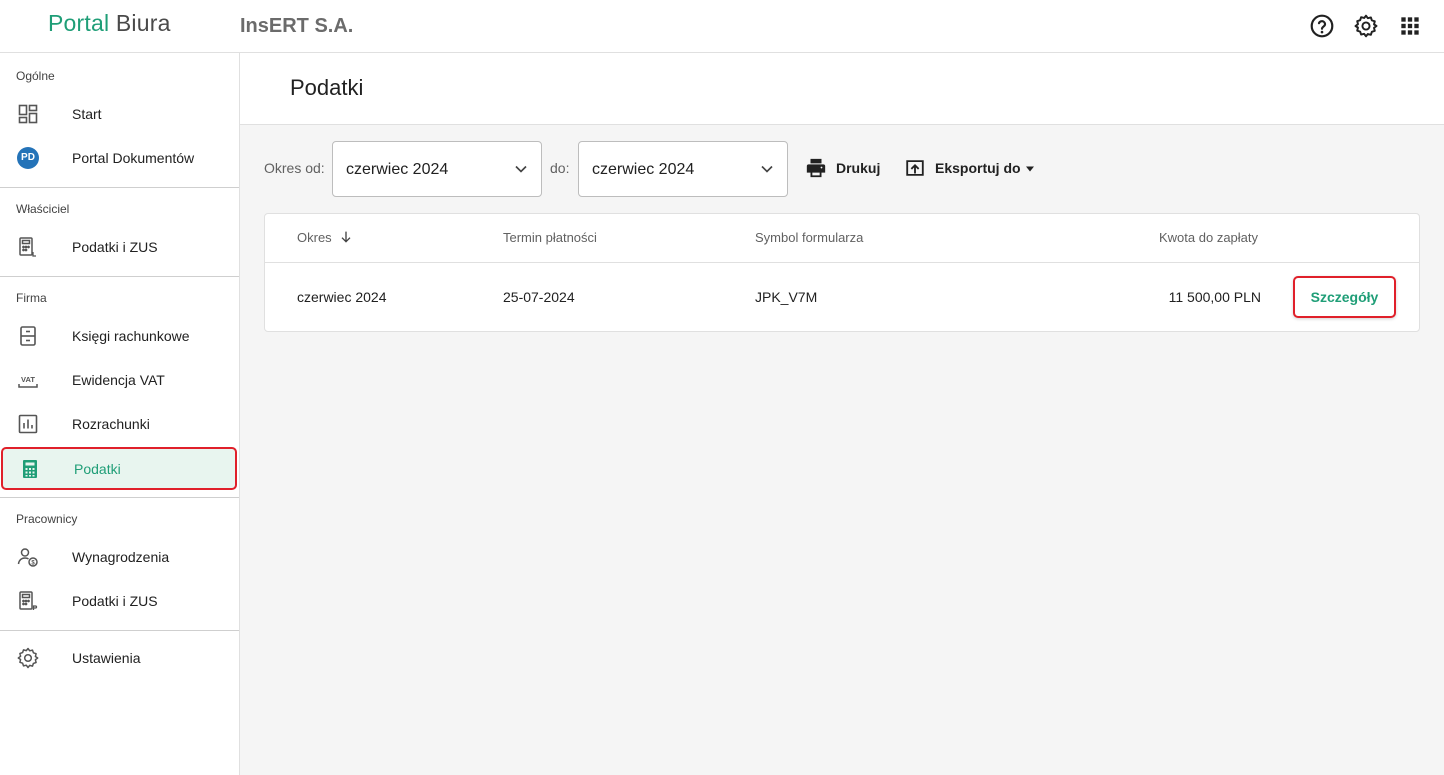  I want to click on vat-icon: VAT, so click(28, 380).